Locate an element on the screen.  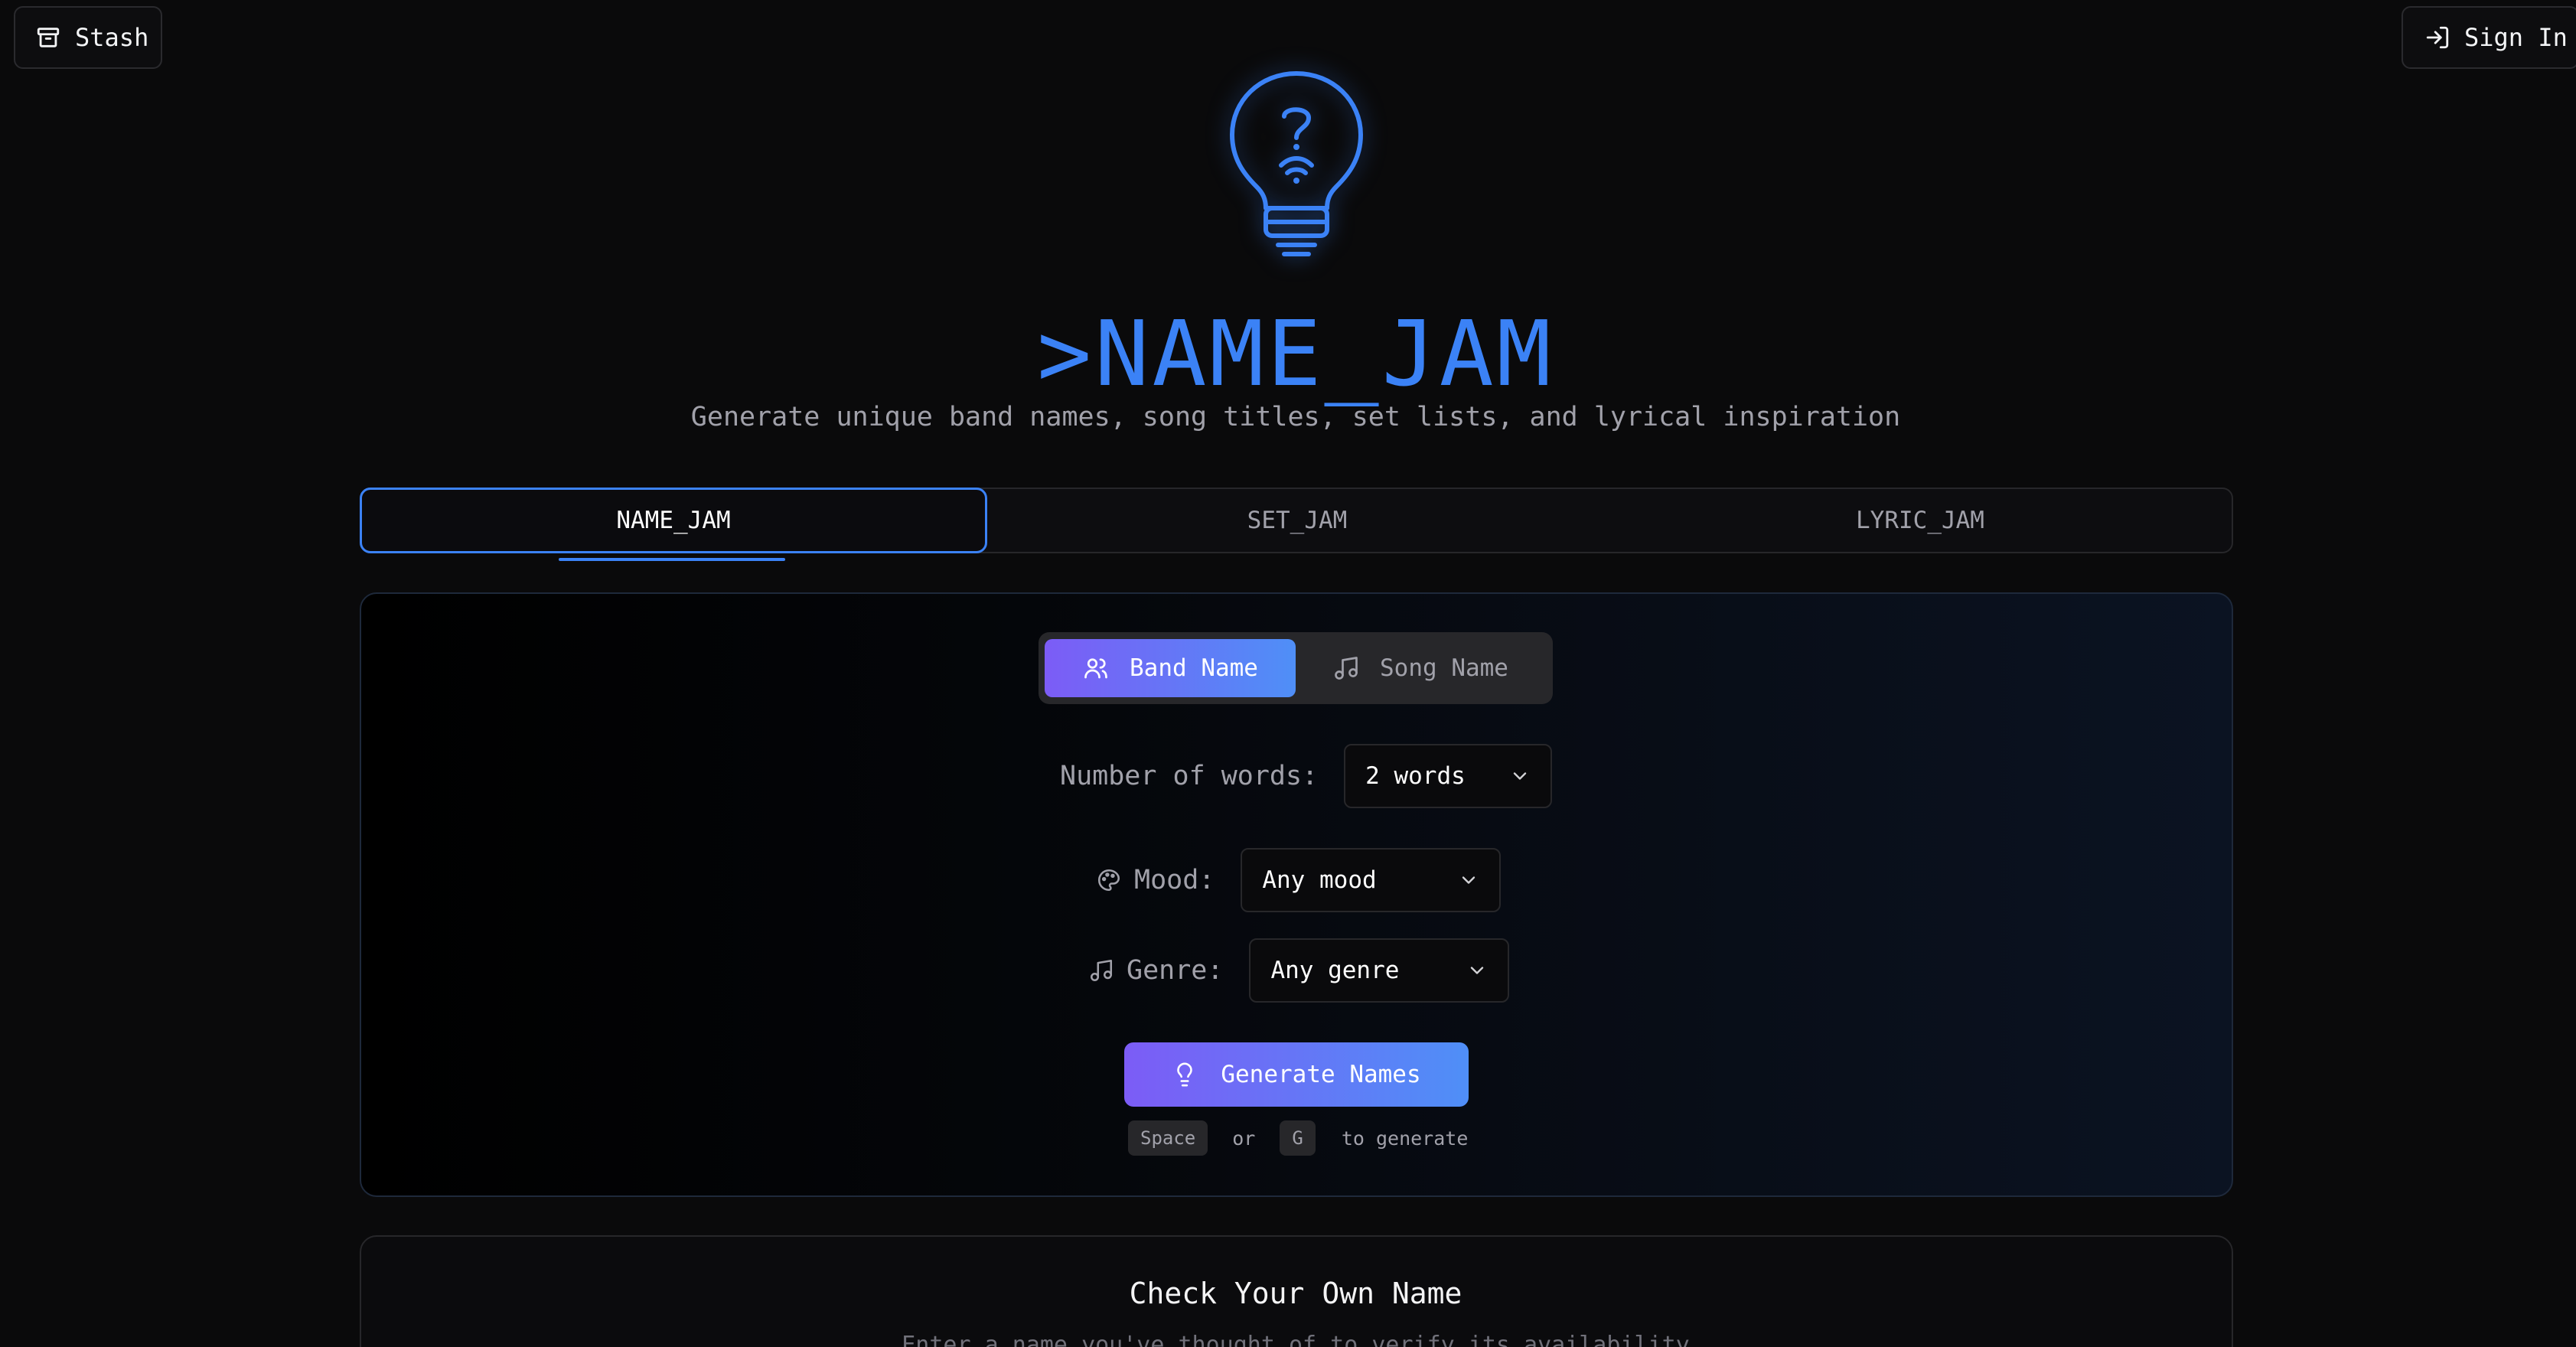
stash-button: Stash is located at coordinates (88, 37).